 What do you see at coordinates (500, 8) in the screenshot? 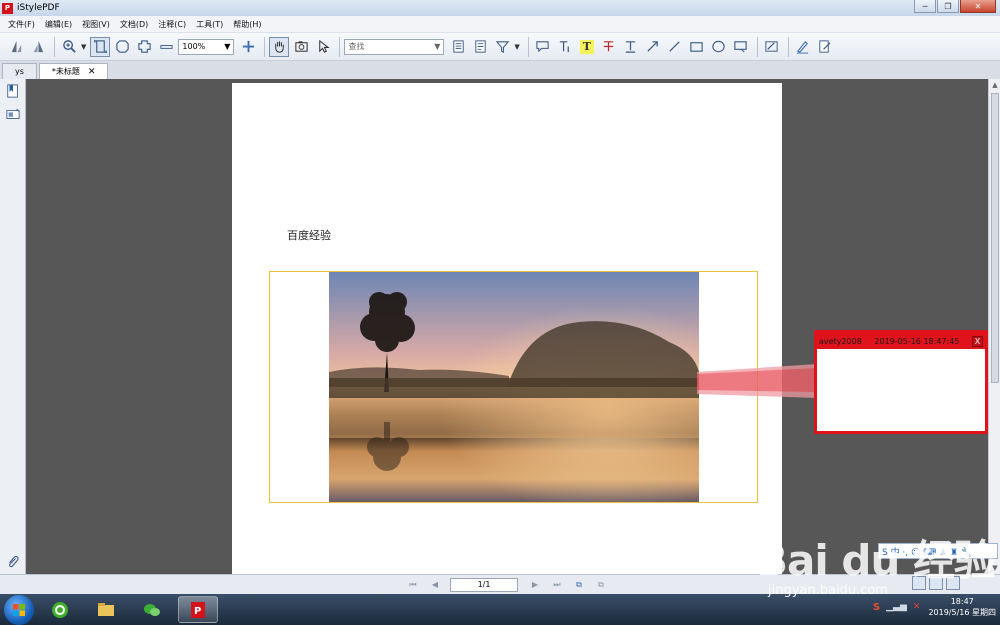
I see `title-bar: P iStylePDF ─ ❐ ✕` at bounding box center [500, 8].